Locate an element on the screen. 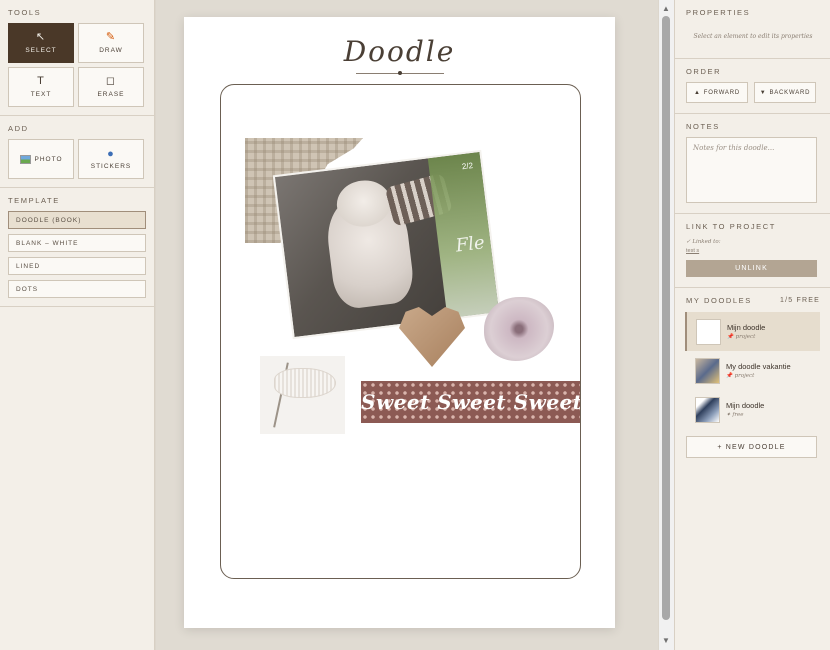  canvas-scrollbar: ▲ ▼ is located at coordinates (666, 325).